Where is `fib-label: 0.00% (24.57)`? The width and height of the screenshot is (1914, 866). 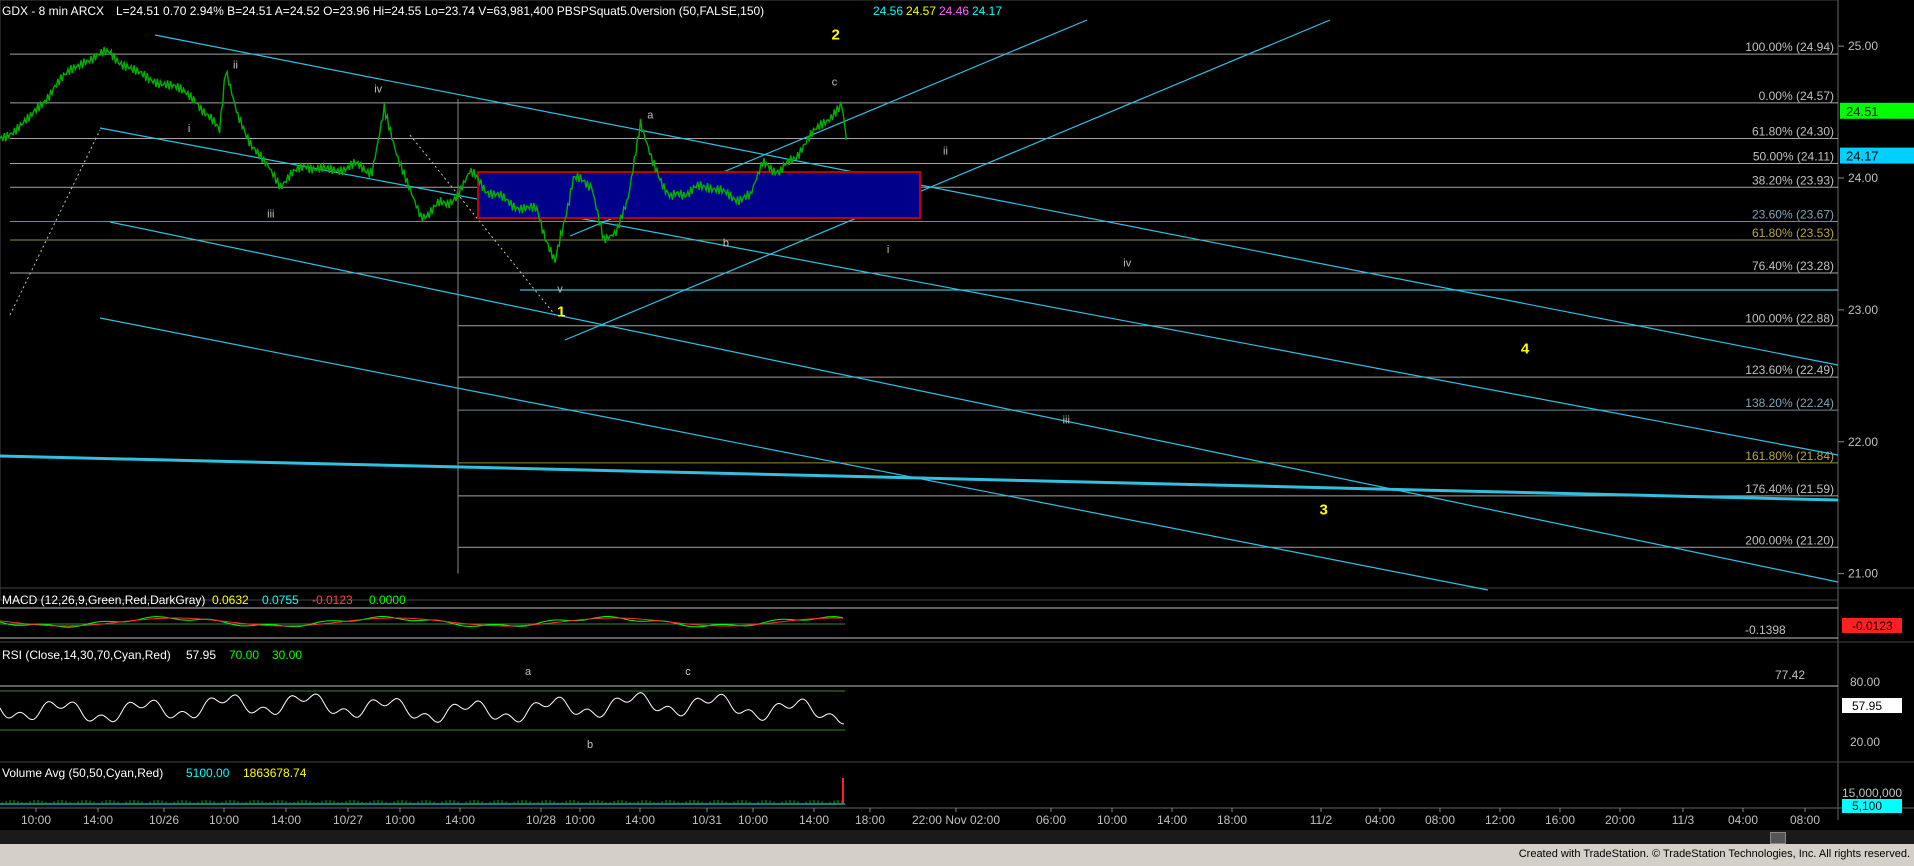 fib-label: 0.00% (24.57) is located at coordinates (1796, 96).